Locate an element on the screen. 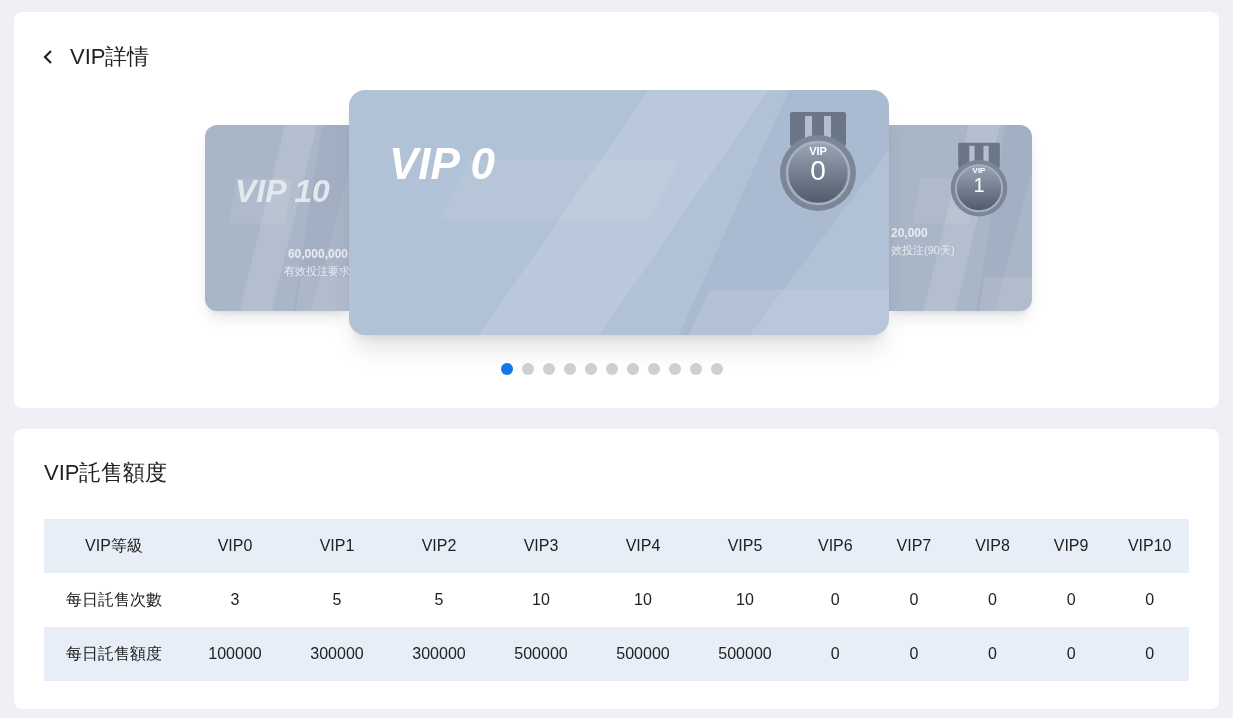 Image resolution: width=1233 pixels, height=718 pixels. column-header: VIP4 is located at coordinates (643, 546).